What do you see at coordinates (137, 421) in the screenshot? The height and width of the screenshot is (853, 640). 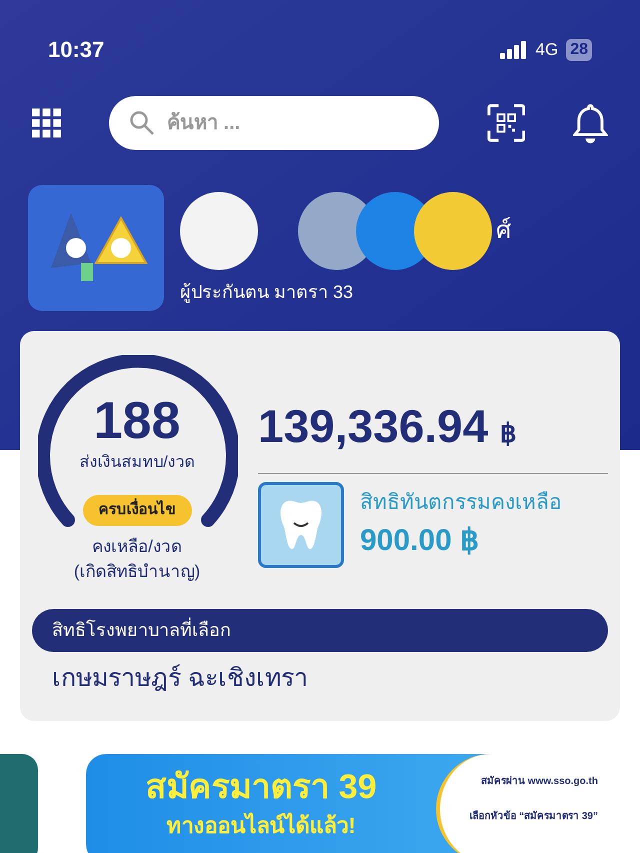 I see `contribution-count: 188` at bounding box center [137, 421].